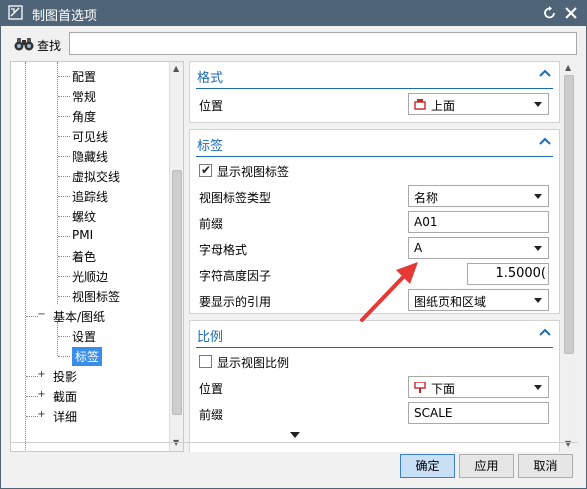 This screenshot has width=587, height=489. Describe the element at coordinates (211, 106) in the screenshot. I see `position-label: 位置` at that location.